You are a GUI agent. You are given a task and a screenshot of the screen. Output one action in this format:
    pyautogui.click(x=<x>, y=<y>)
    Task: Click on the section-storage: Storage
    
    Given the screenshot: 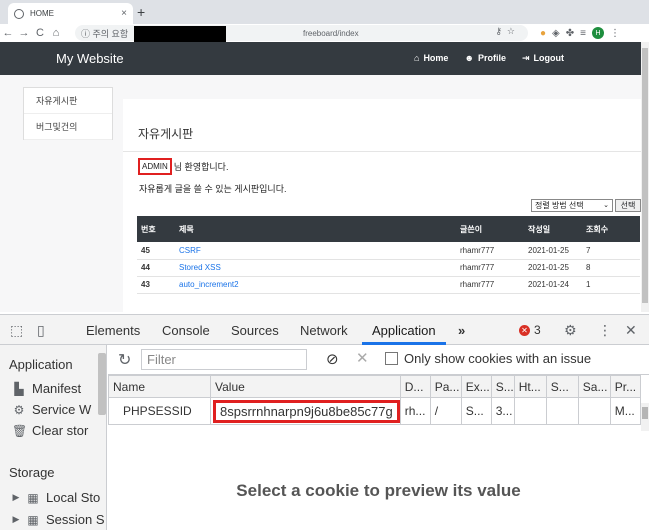 What is the action you would take?
    pyautogui.click(x=32, y=472)
    